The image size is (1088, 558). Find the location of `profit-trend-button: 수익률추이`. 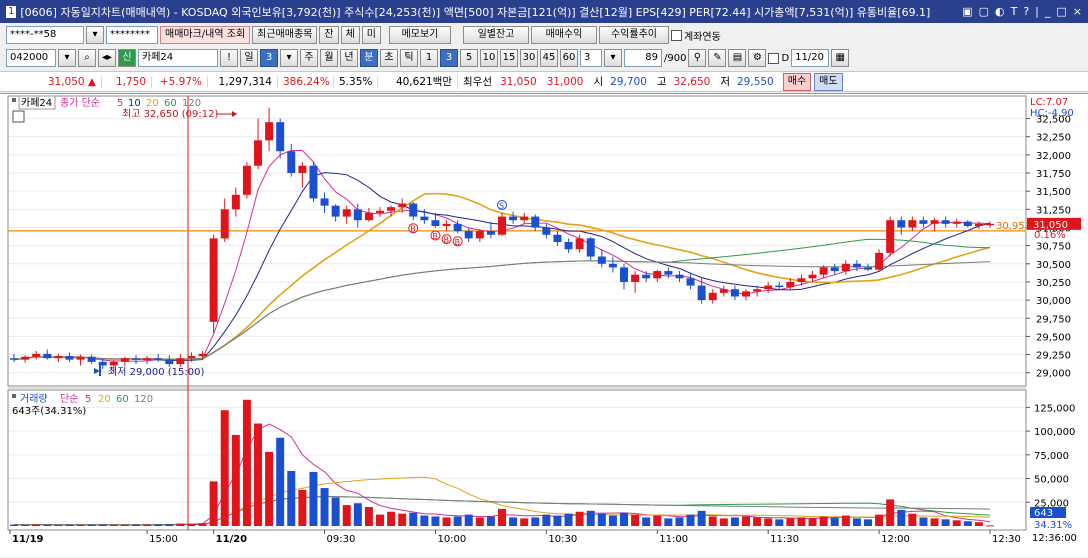

profit-trend-button: 수익률추이 is located at coordinates (633, 35).